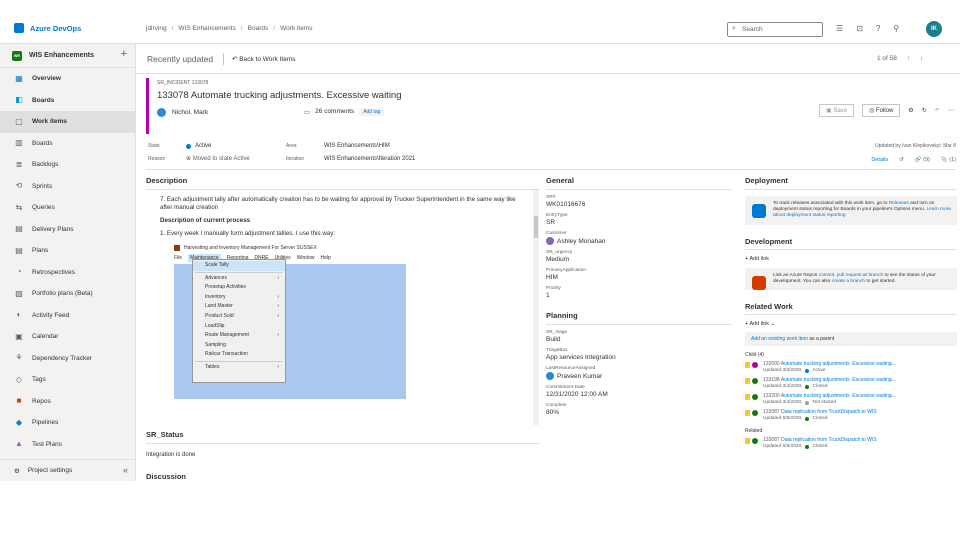  What do you see at coordinates (910, 110) in the screenshot?
I see `settings-gear-icon: ⚙` at bounding box center [910, 110].